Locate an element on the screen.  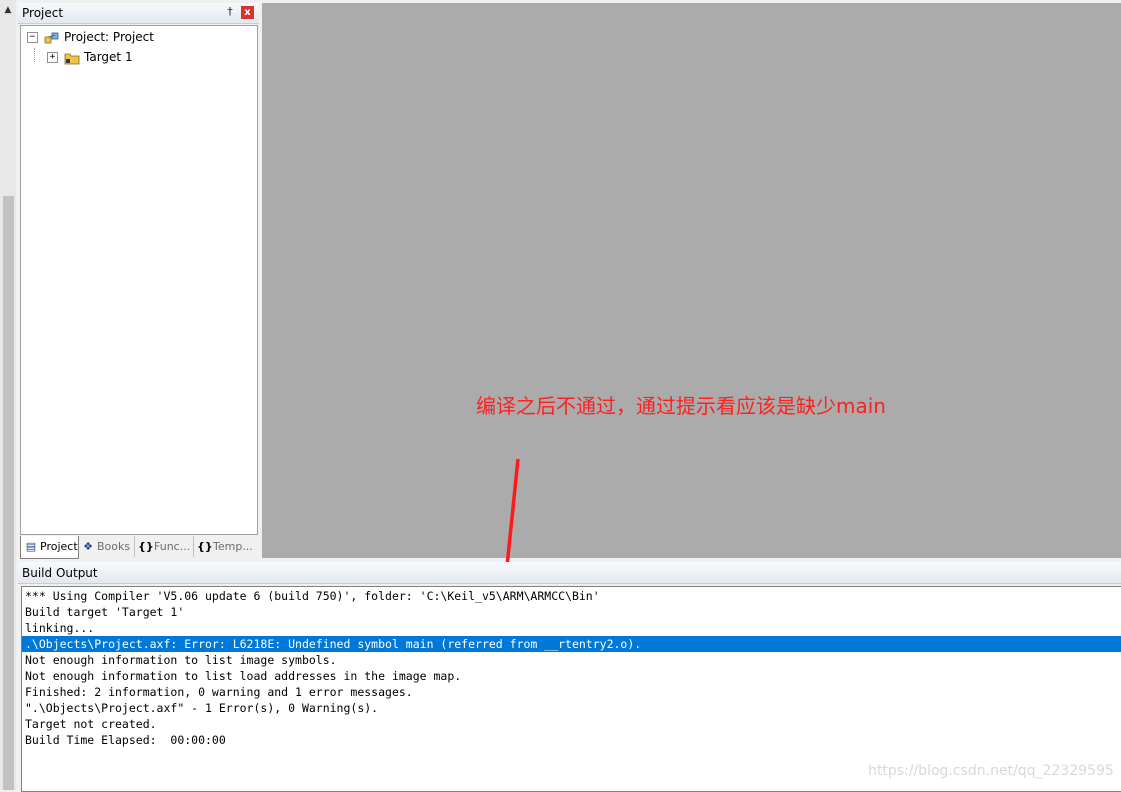
tree-item-label: Project is located at coordinates (109, 37).